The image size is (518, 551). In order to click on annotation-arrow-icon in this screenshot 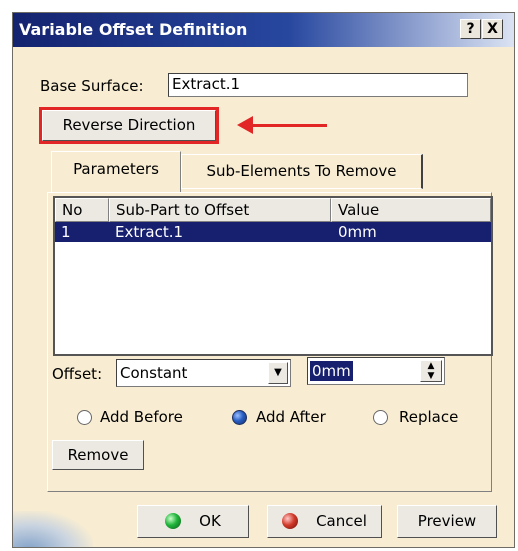, I will do `click(245, 125)`.